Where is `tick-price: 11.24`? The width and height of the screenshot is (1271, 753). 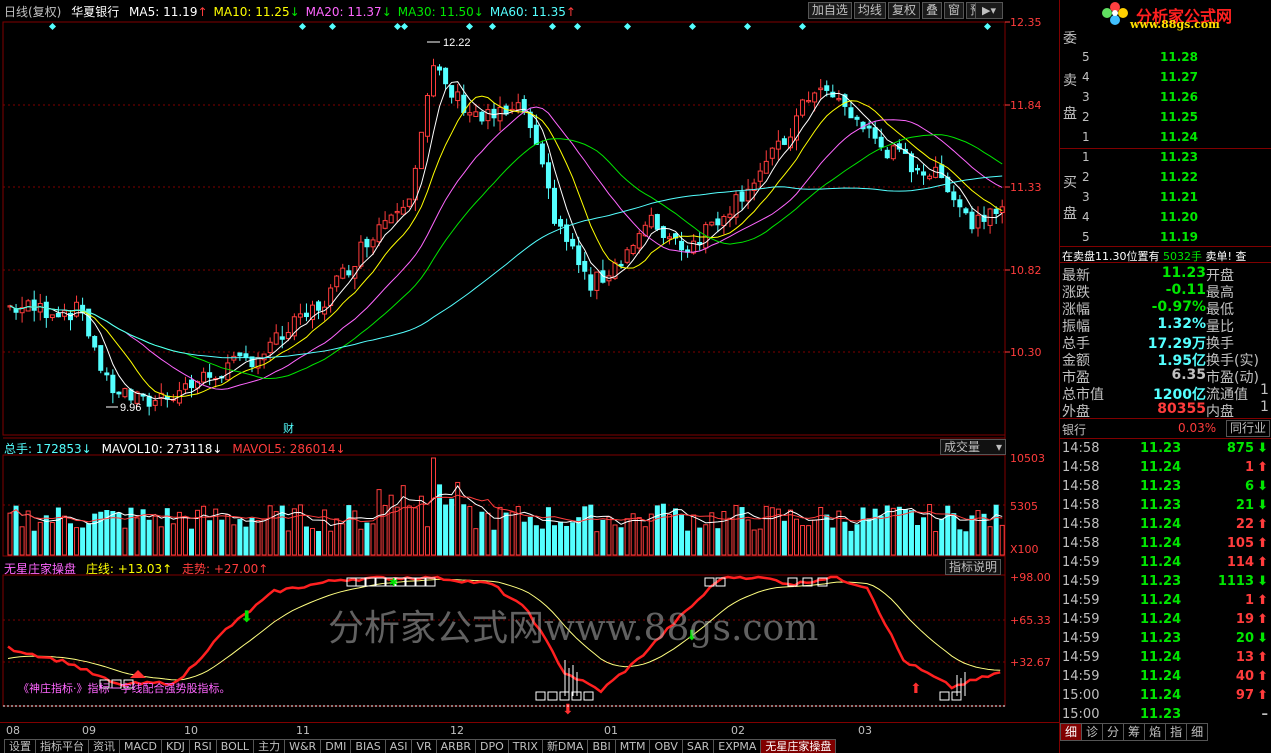
tick-price: 11.24 is located at coordinates (1161, 619).